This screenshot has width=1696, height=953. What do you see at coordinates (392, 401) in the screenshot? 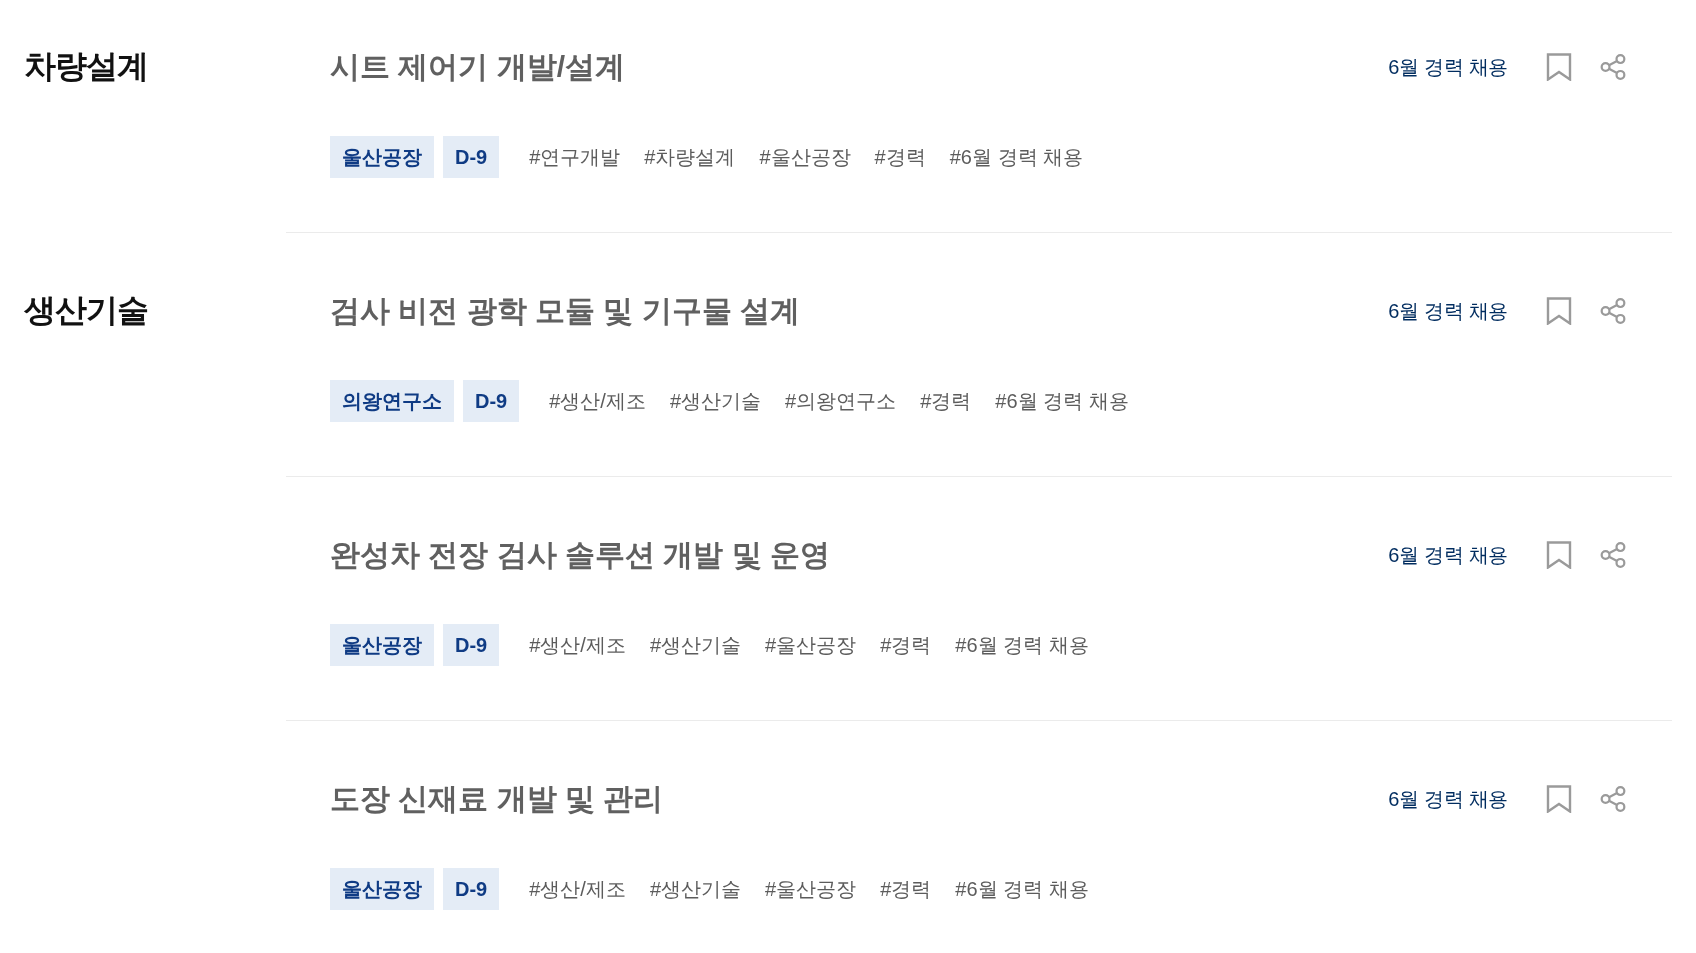
I see `location-tag: 의왕연구소` at bounding box center [392, 401].